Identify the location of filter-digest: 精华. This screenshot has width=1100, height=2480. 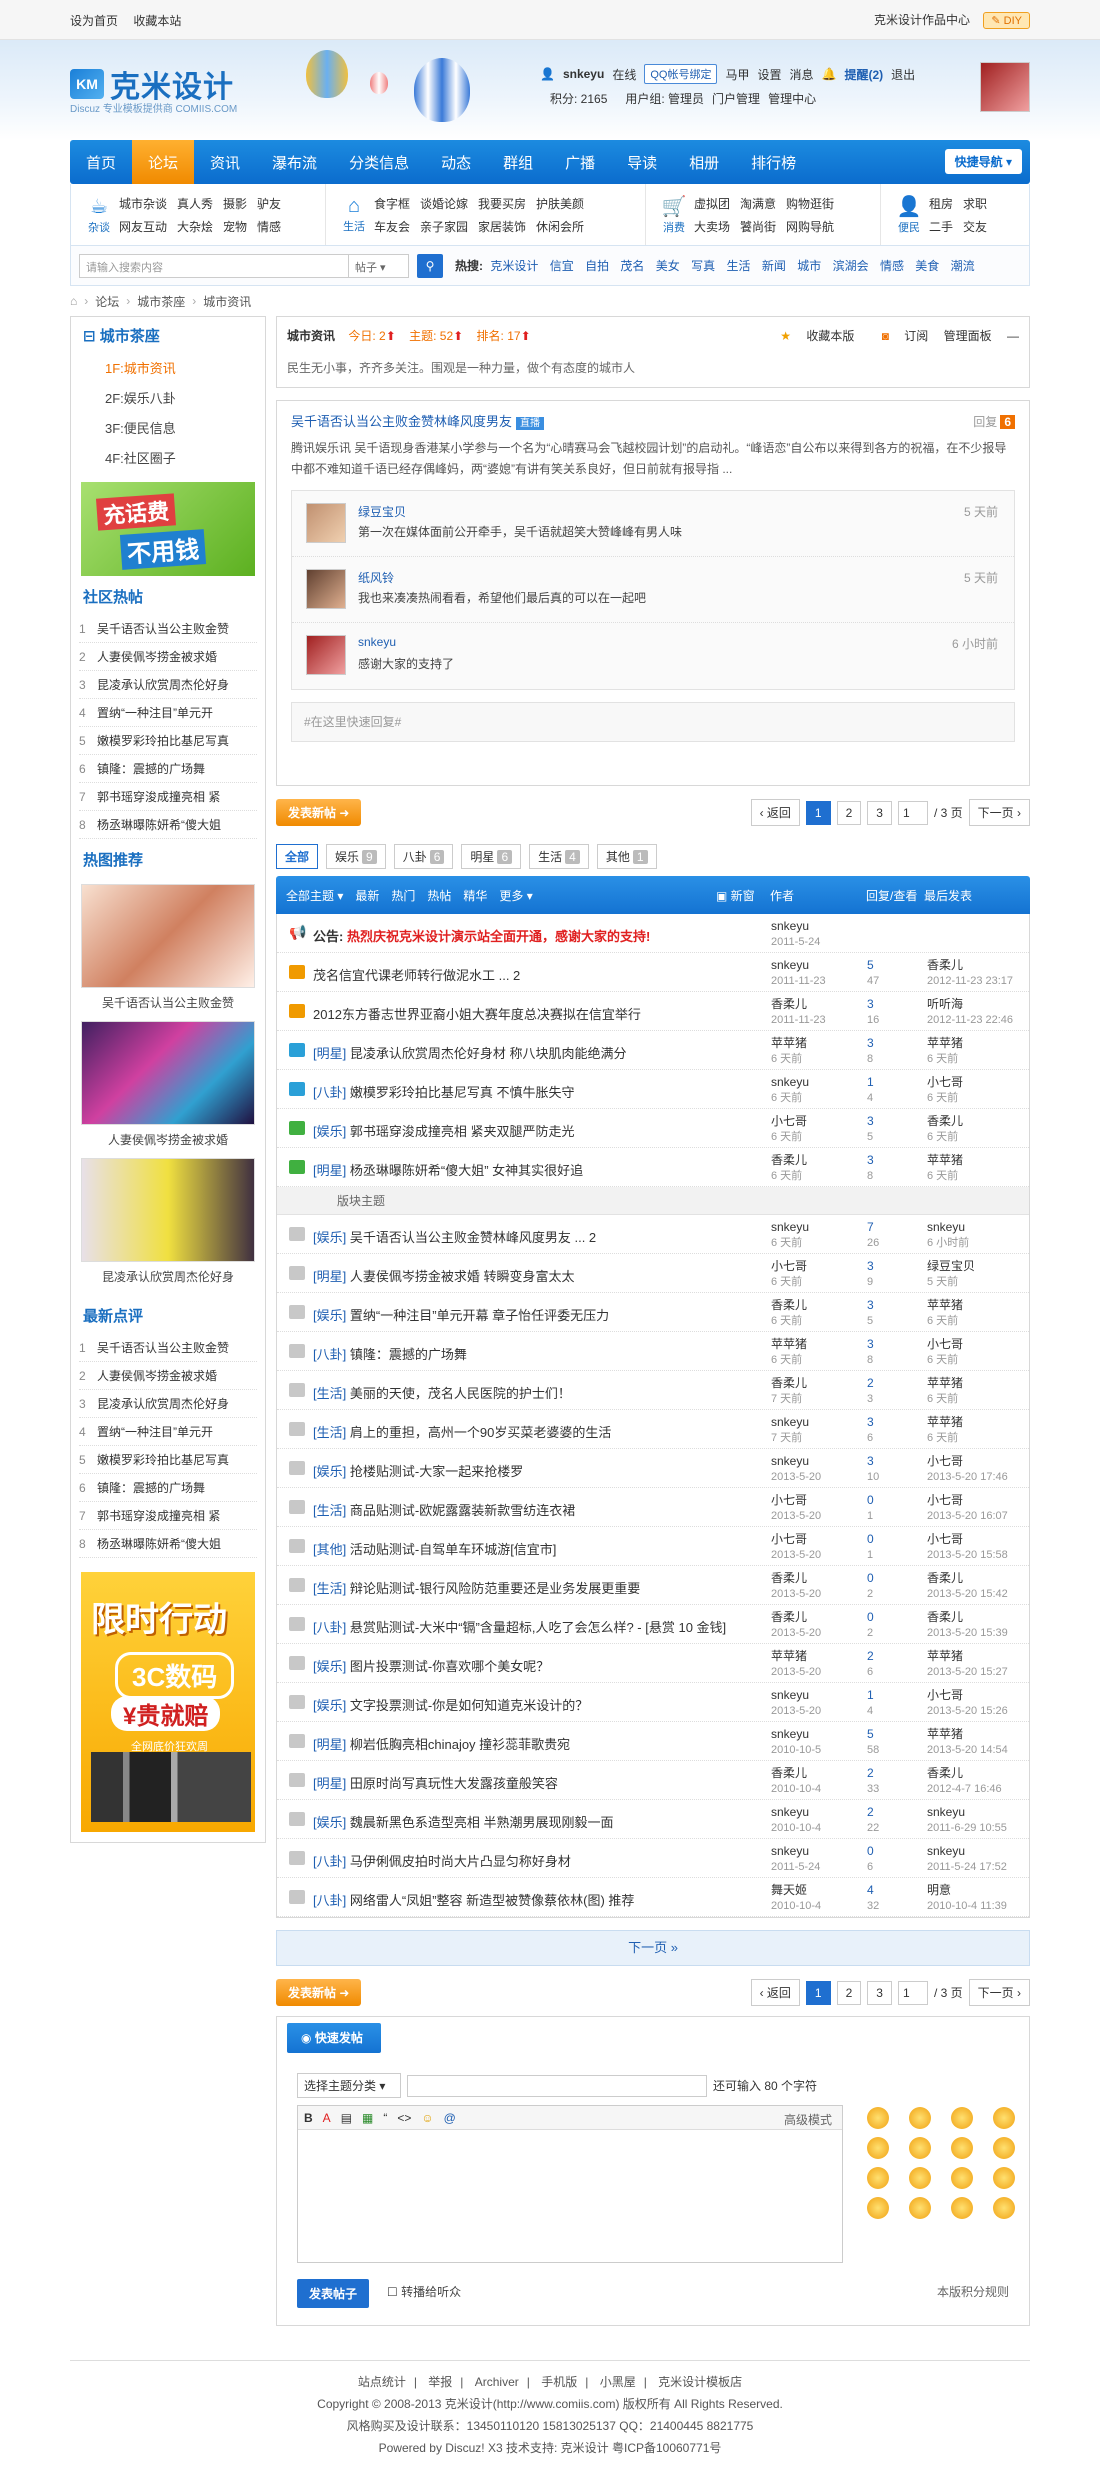
(475, 895).